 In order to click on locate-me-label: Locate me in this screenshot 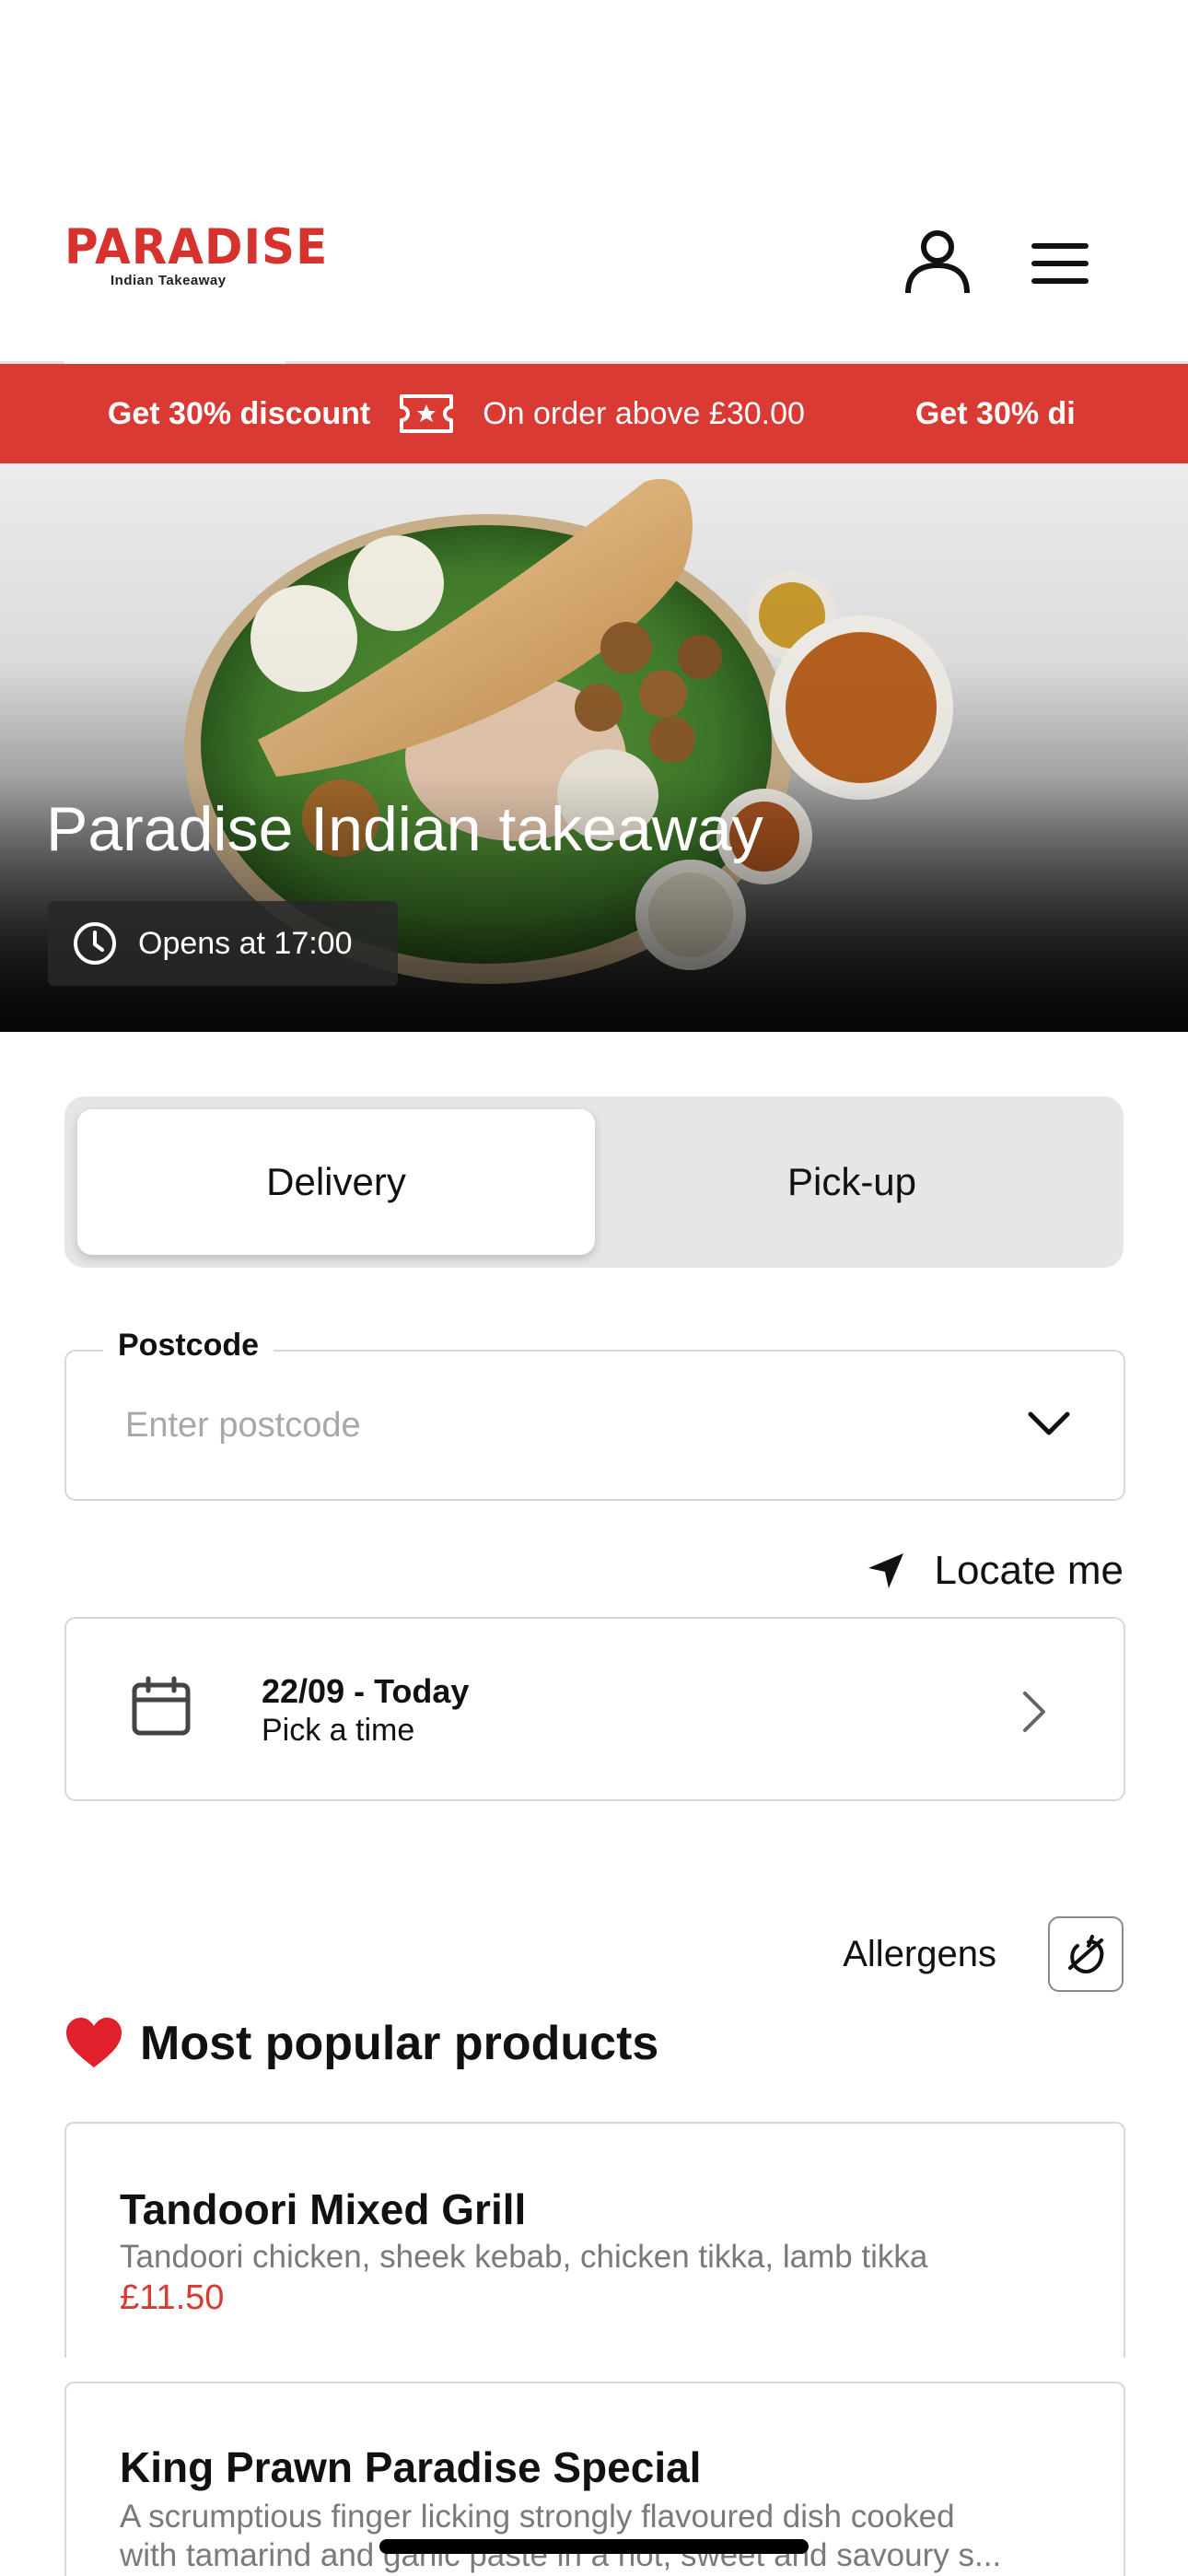, I will do `click(1029, 1570)`.